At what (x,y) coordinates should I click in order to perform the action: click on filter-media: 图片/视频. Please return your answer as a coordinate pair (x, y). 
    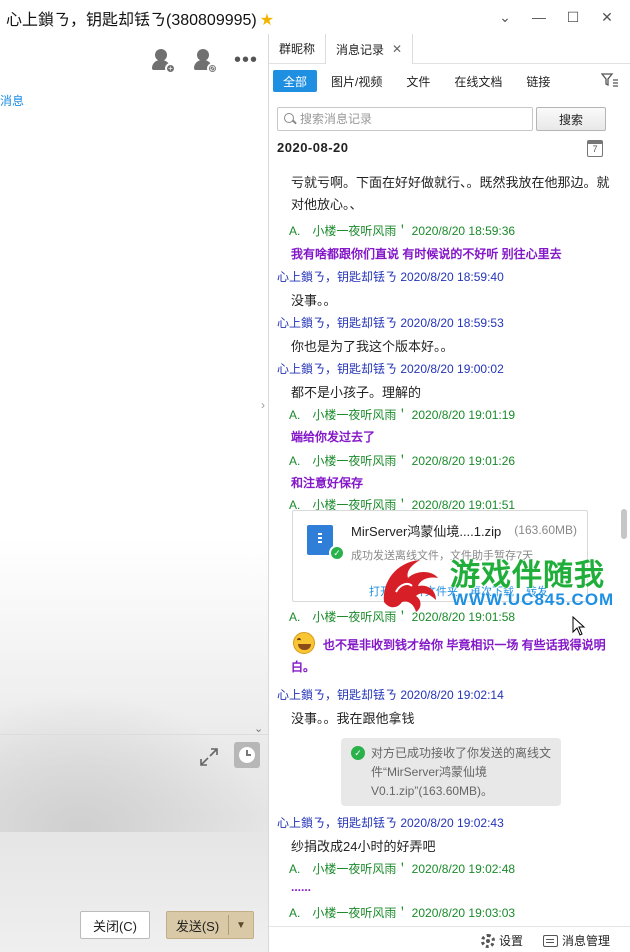
    Looking at the image, I should click on (356, 81).